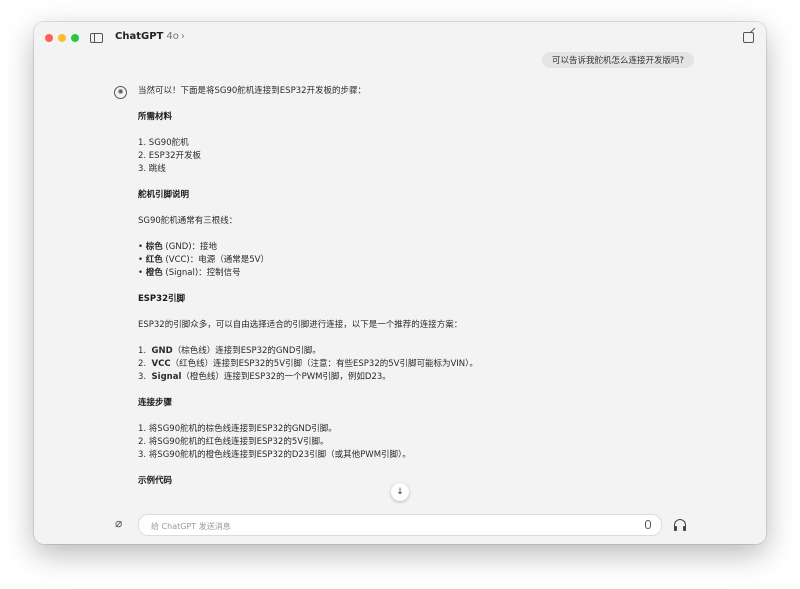 The height and width of the screenshot is (589, 800). I want to click on paragraph: ESP32的引脚众多，可以自由选择适合的引脚进行连接，以下是一个推荐的连接方案：, so click(300, 325).